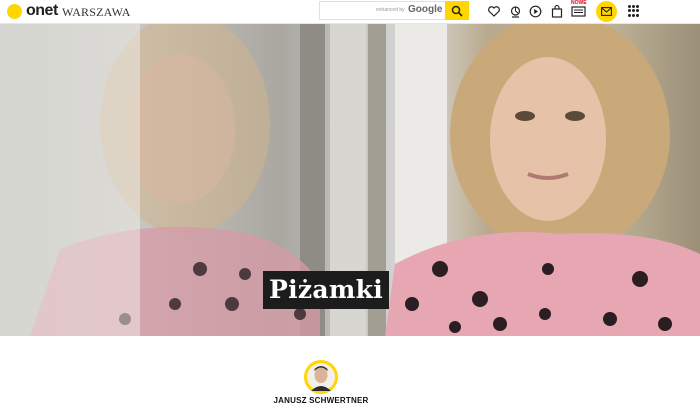  Describe the element at coordinates (557, 11) in the screenshot. I see `shopping-bag-icon` at that location.